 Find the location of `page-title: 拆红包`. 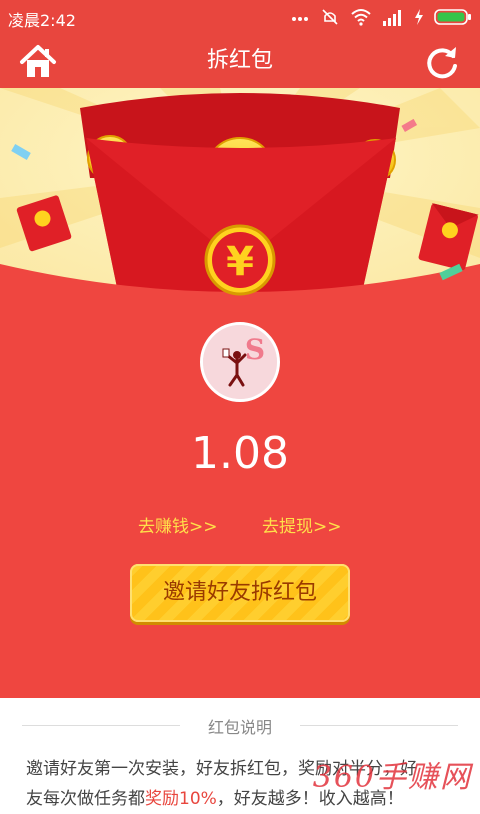

page-title: 拆红包 is located at coordinates (239, 60).